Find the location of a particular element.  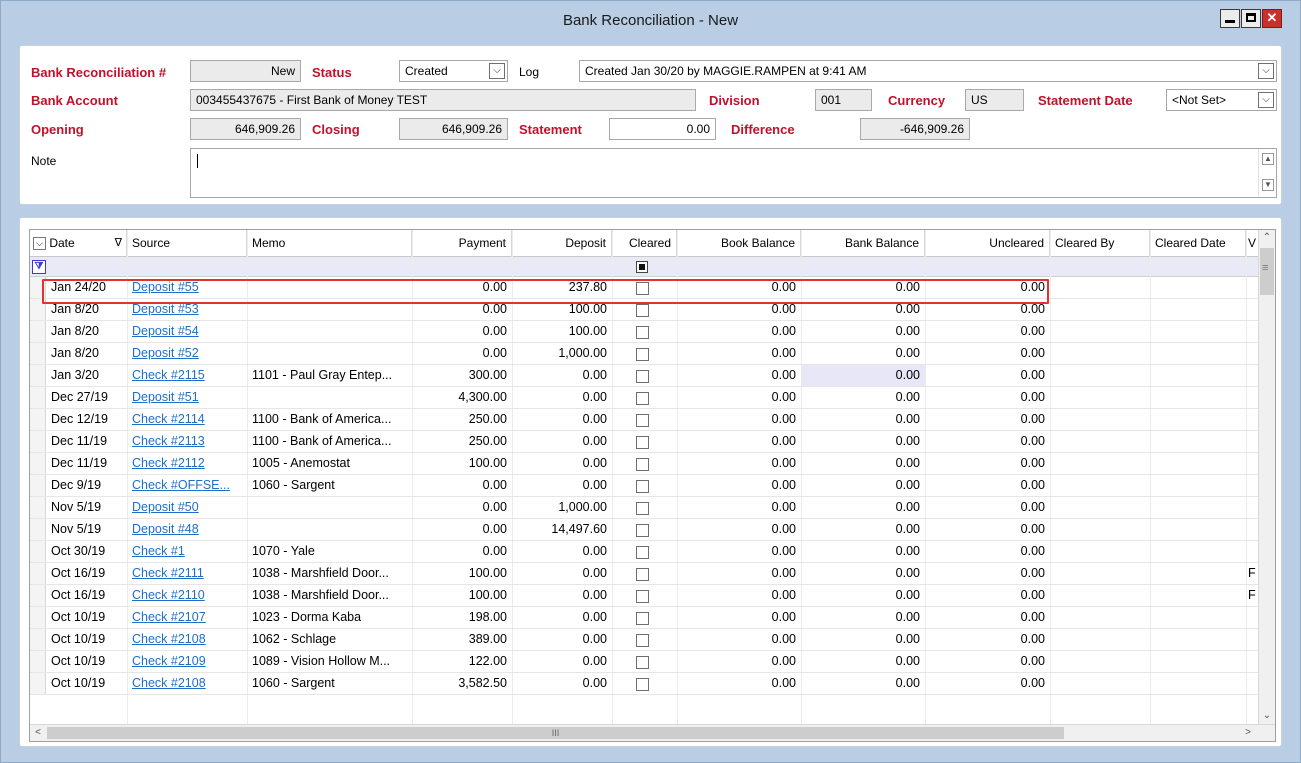

col-bank-balance: Bank Balance is located at coordinates (863, 243).